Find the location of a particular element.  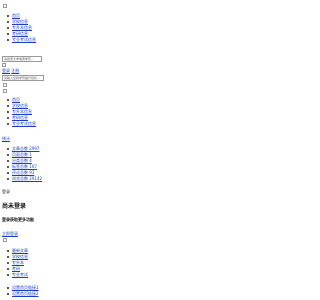

top-nav-link-postgrad: 考研信息 is located at coordinates (20, 33).